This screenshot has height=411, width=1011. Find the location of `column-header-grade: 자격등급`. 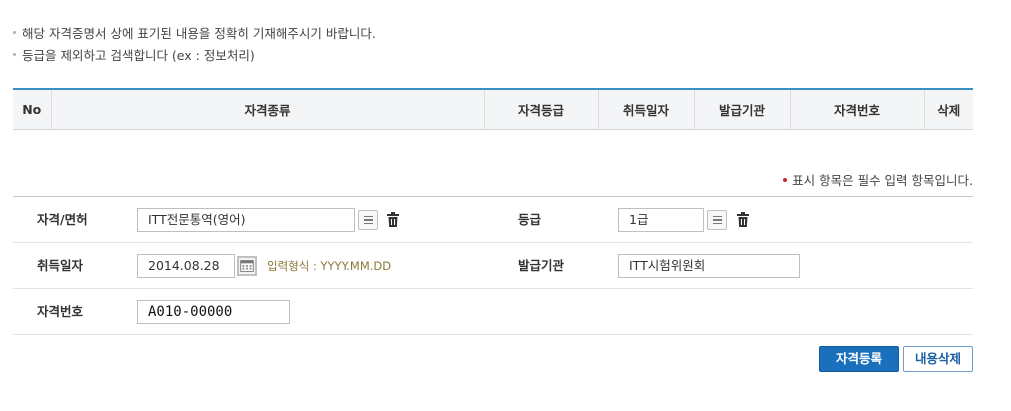

column-header-grade: 자격등급 is located at coordinates (540, 109).